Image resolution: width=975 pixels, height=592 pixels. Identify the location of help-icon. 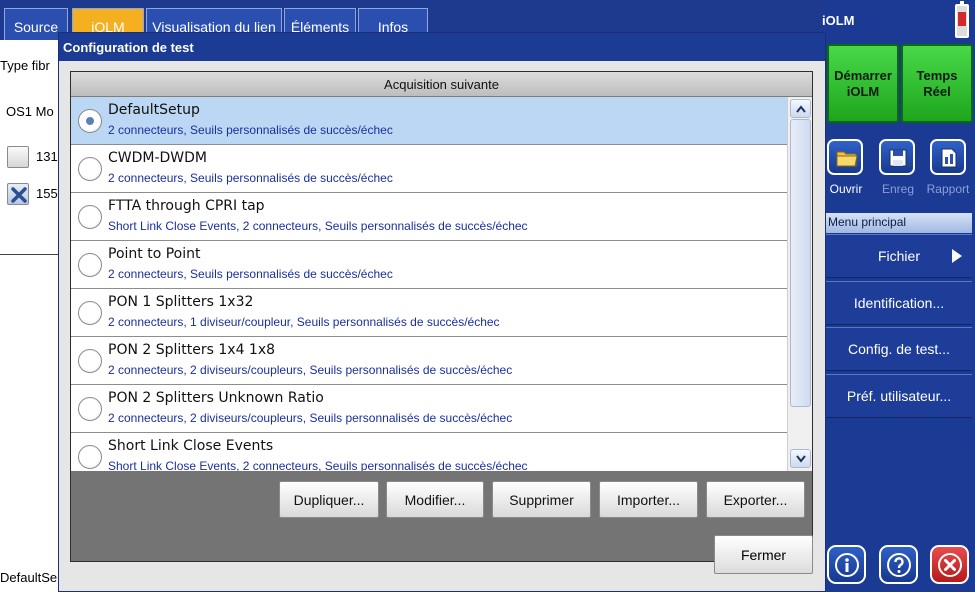
(899, 565).